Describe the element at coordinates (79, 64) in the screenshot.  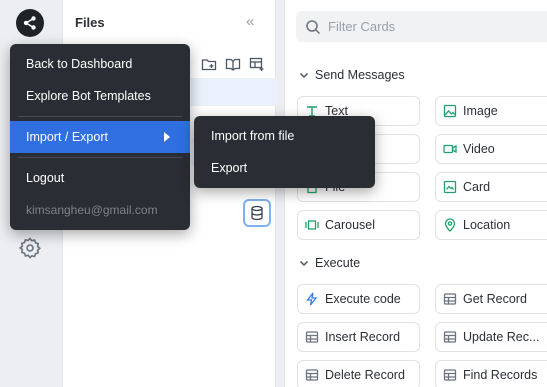
I see `menu-item-label: Back to Dashboard` at that location.